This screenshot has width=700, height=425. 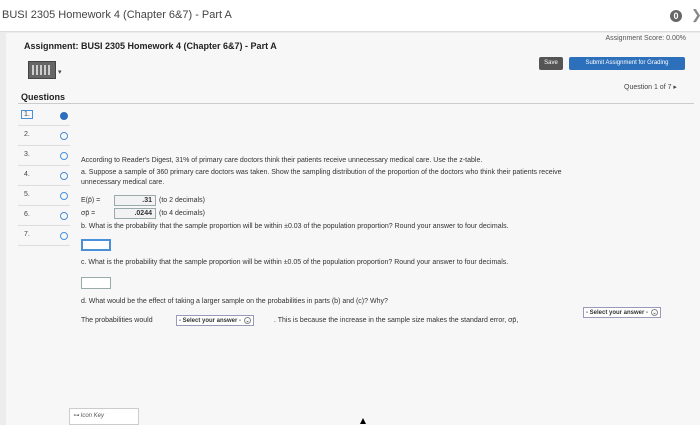 What do you see at coordinates (650, 87) in the screenshot?
I see `question-counter: Question 1 of 7 ▸` at bounding box center [650, 87].